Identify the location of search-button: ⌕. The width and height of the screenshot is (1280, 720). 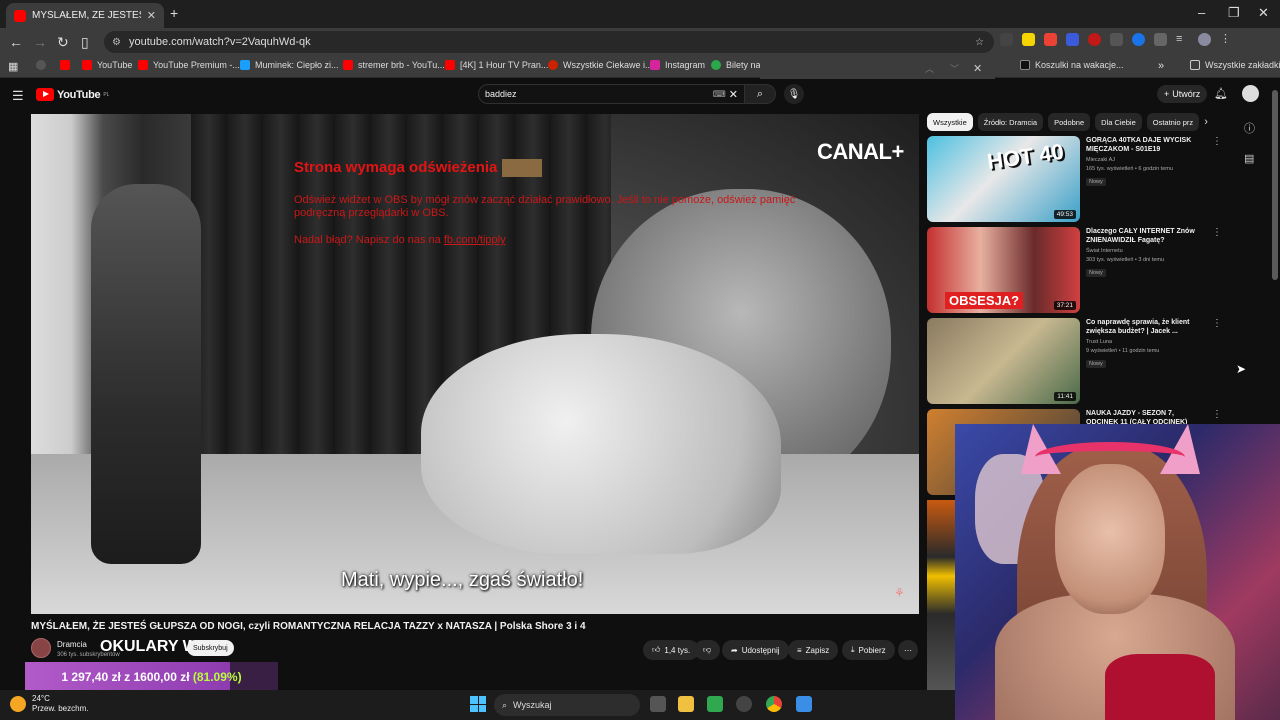
(760, 94).